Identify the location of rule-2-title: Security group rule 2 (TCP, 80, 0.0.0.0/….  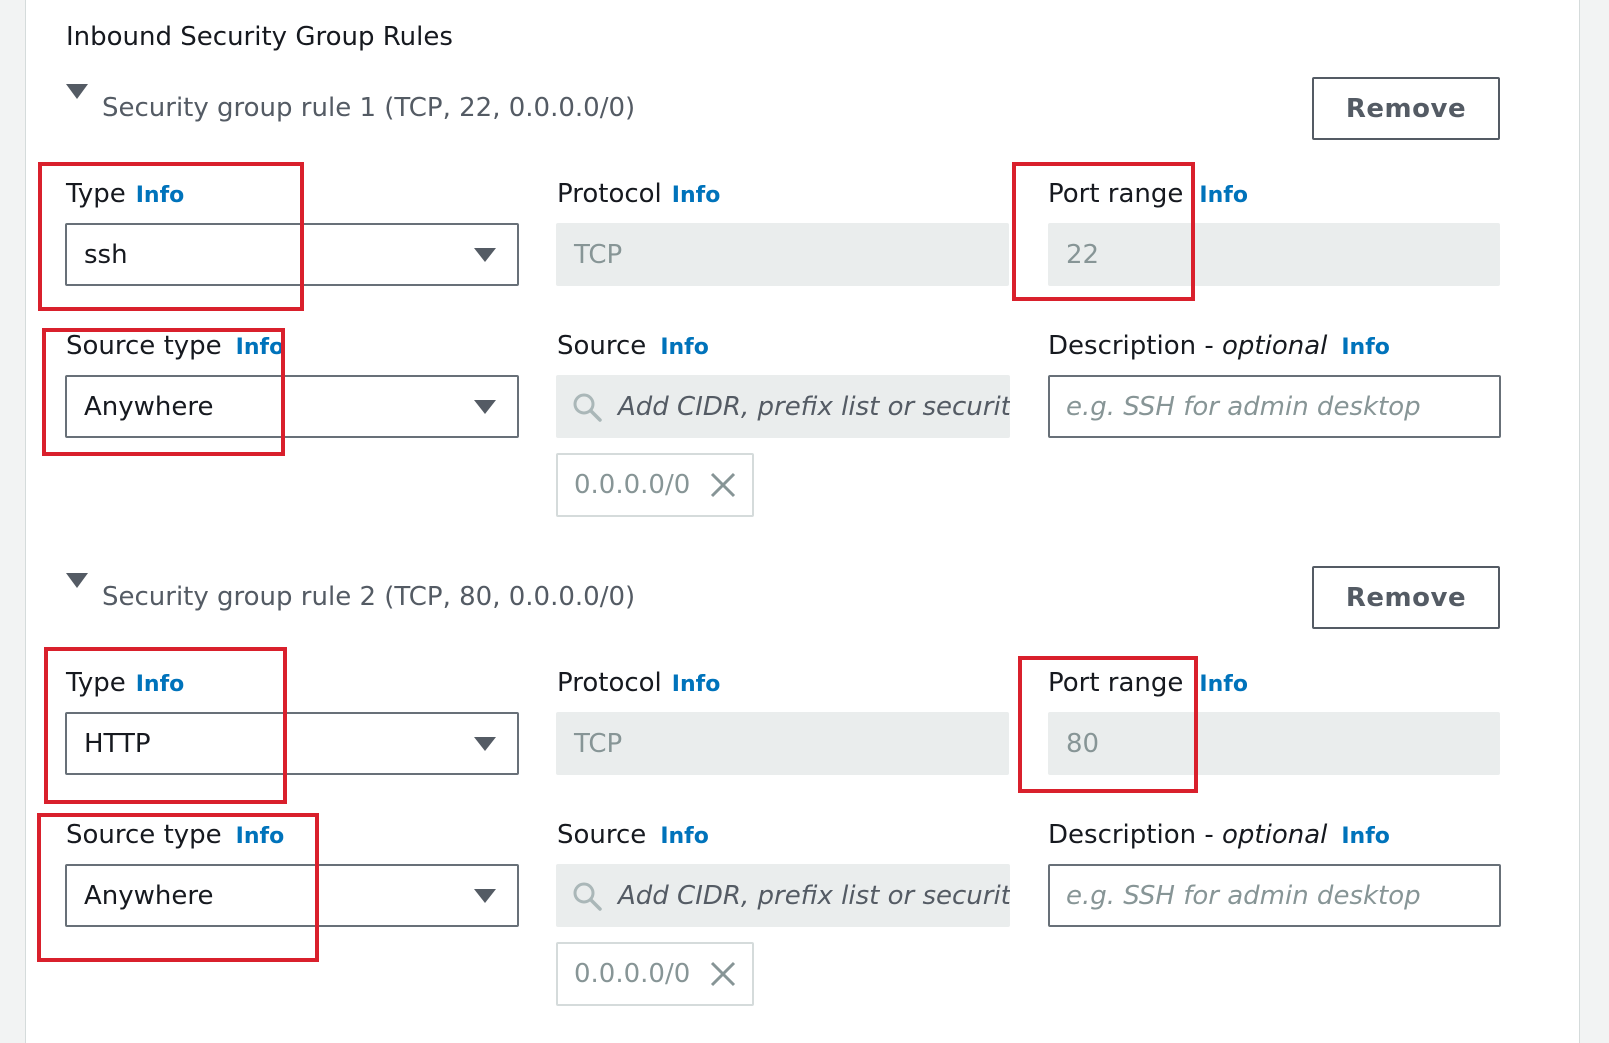
(368, 597).